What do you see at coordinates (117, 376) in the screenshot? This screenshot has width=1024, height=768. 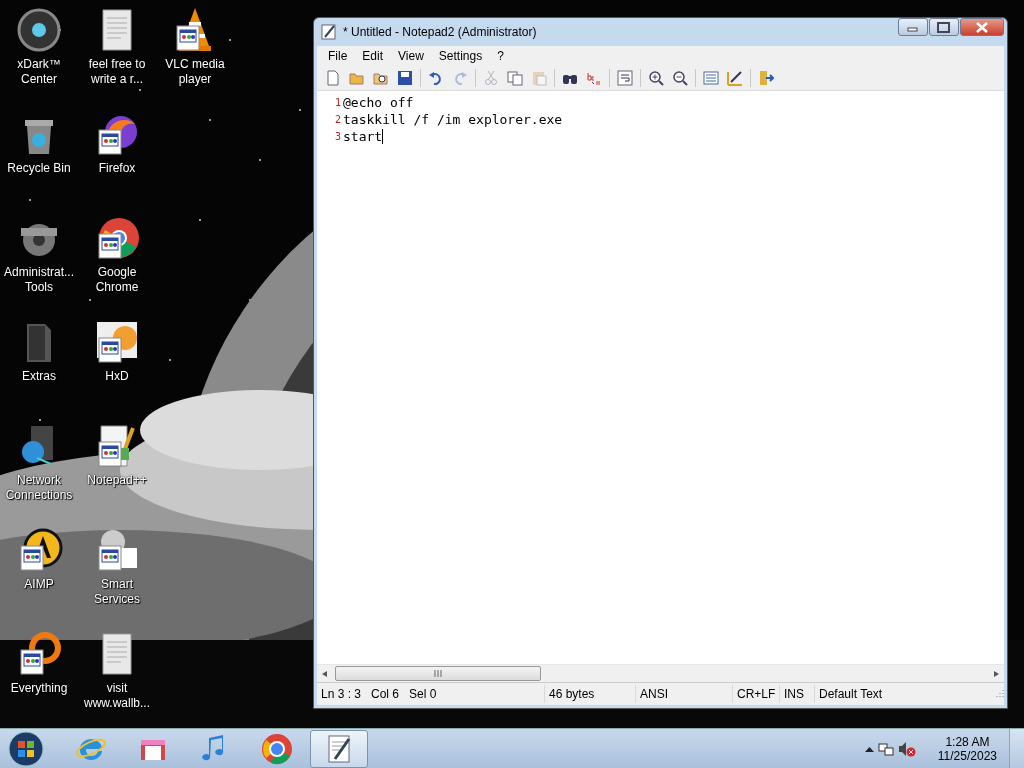 I see `icon-label: HxD` at bounding box center [117, 376].